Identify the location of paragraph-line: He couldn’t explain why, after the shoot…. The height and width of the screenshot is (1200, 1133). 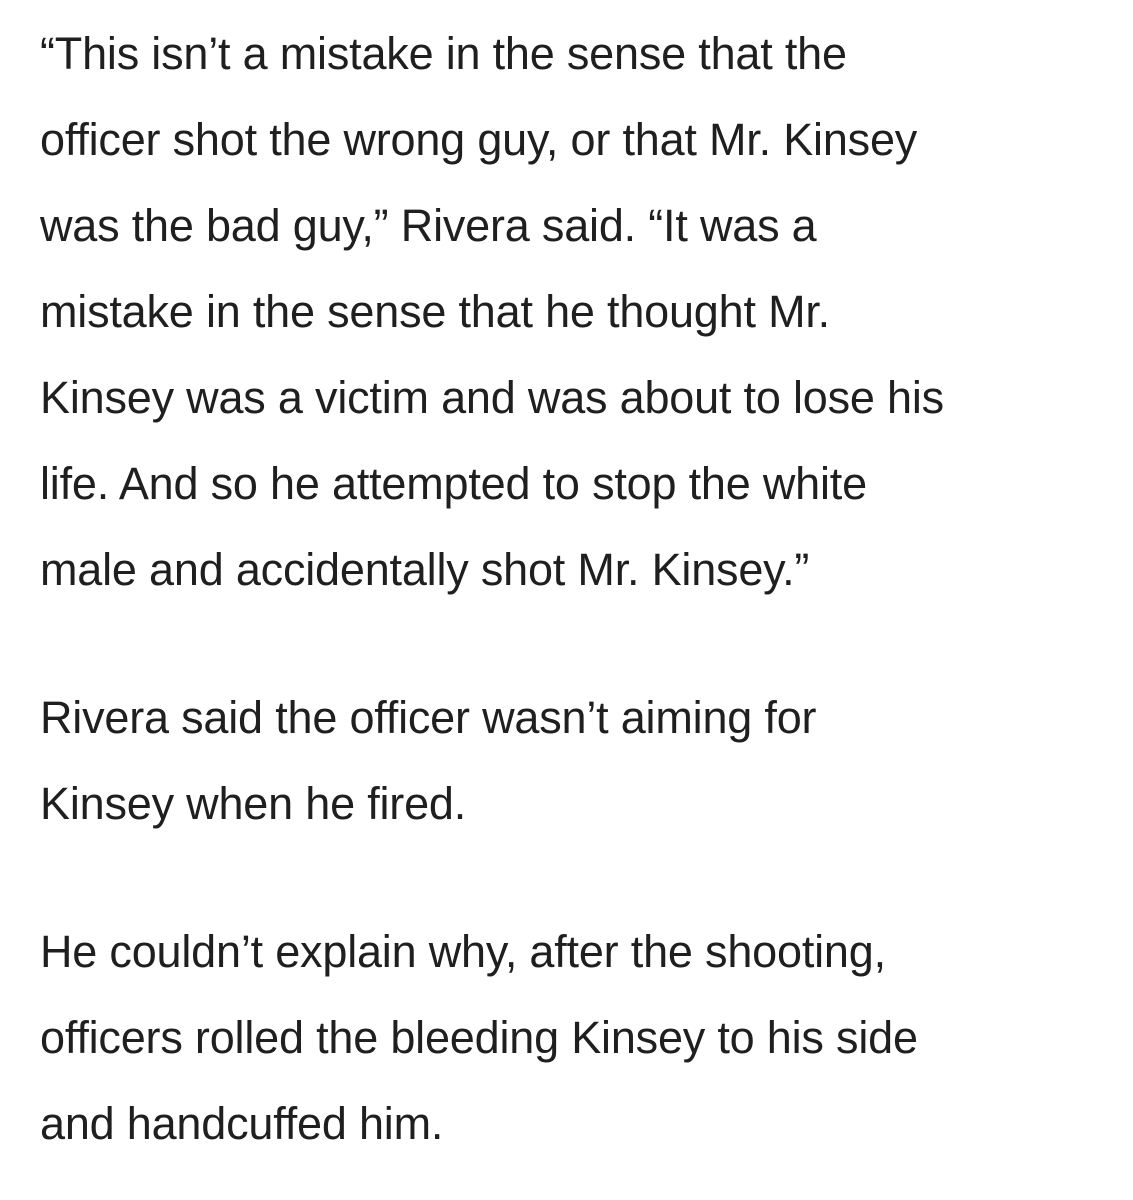
(463, 951).